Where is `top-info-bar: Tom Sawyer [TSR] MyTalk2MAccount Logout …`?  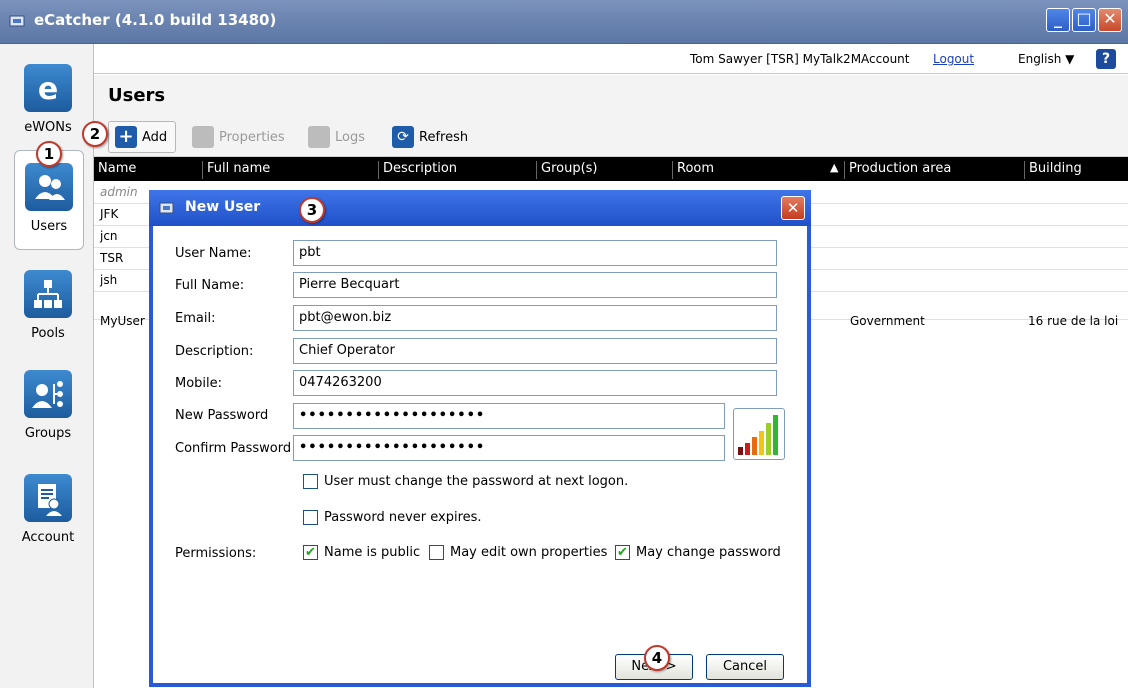 top-info-bar: Tom Sawyer [TSR] MyTalk2MAccount Logout … is located at coordinates (611, 59).